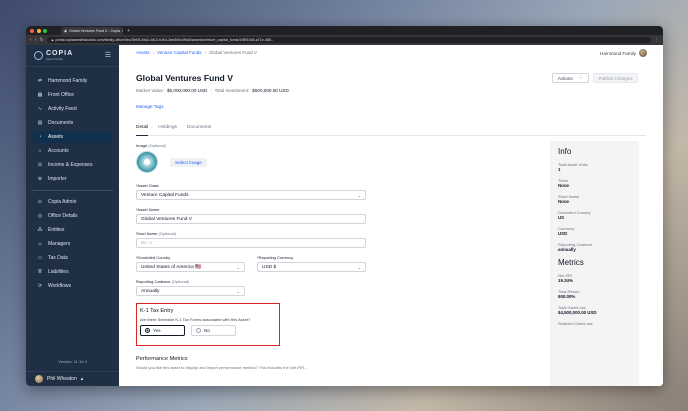 This screenshot has width=688, height=411. Describe the element at coordinates (190, 291) in the screenshot. I see `reporting-cadence-select: Annually ⌄` at that location.